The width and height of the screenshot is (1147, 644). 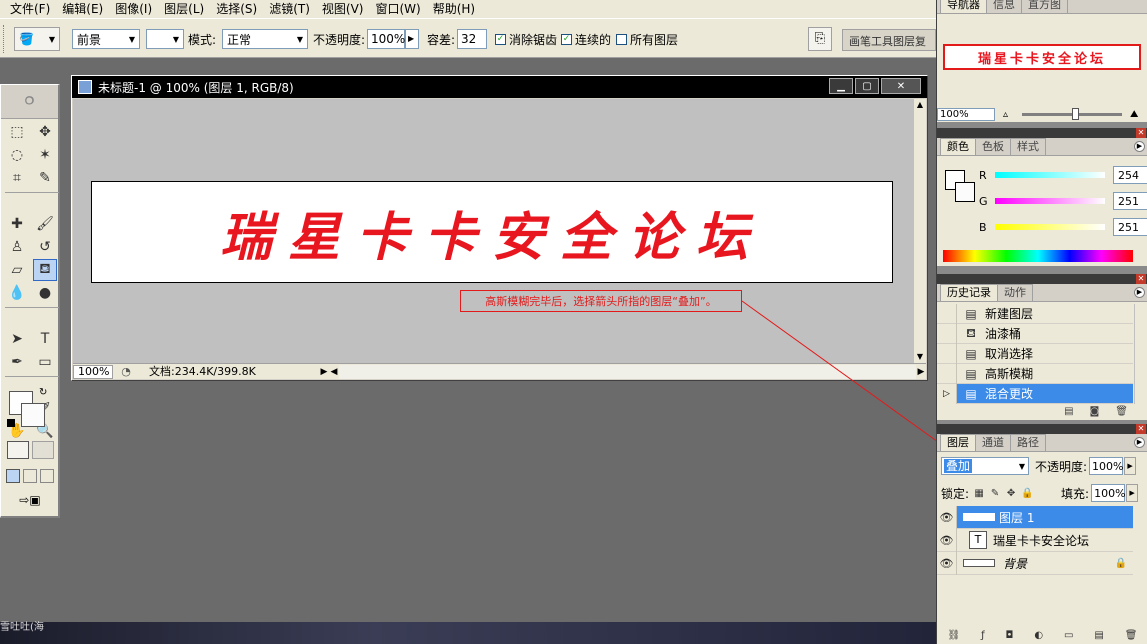 What do you see at coordinates (30, 476) in the screenshot?
I see `screen-mode-full-menu` at bounding box center [30, 476].